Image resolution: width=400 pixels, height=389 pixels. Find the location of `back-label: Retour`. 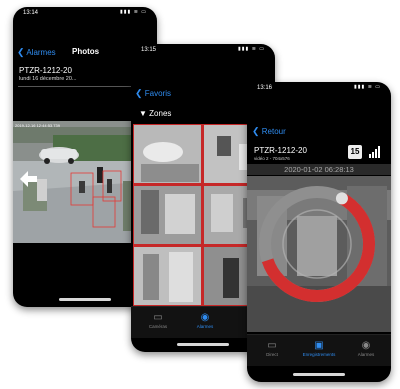

back-label: Retour is located at coordinates (273, 131).